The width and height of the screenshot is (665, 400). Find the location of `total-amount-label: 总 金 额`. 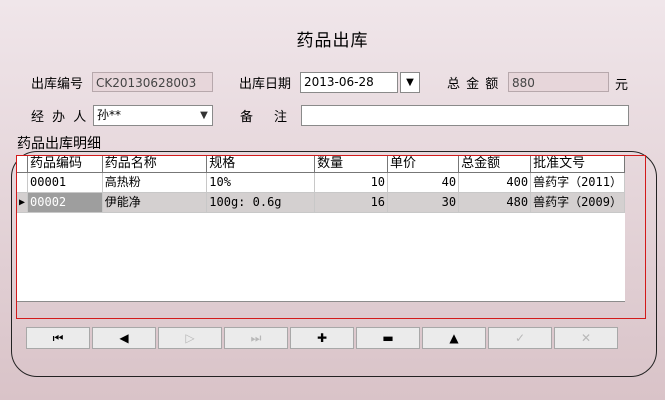

total-amount-label: 总 金 额 is located at coordinates (473, 84).